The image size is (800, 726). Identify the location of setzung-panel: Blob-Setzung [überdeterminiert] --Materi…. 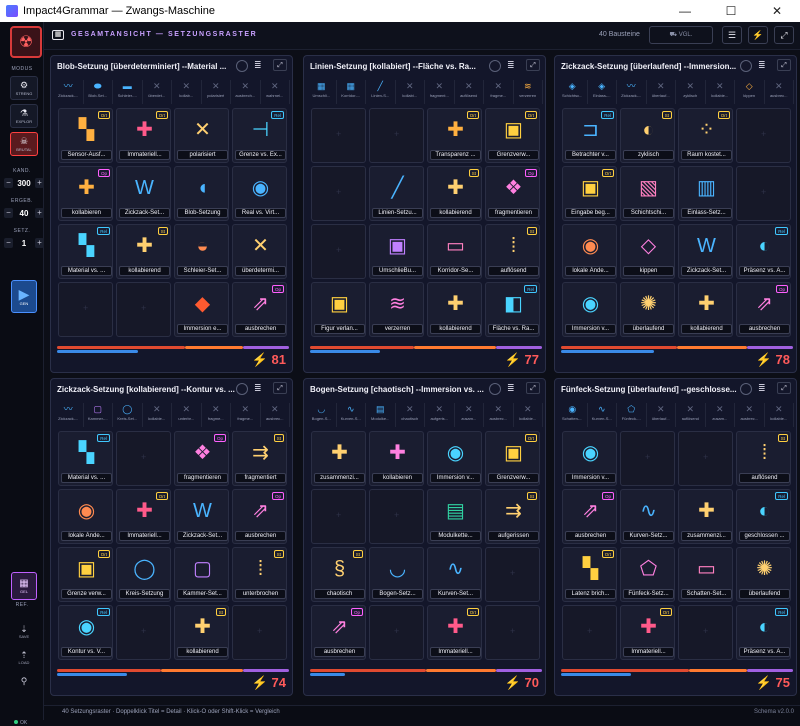
(171, 214).